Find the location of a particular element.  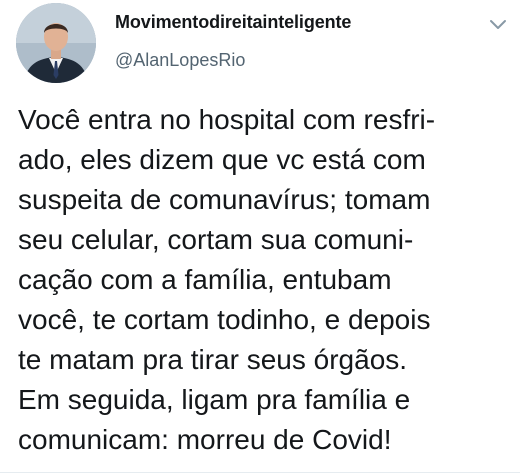

chevron-down-icon is located at coordinates (498, 24).